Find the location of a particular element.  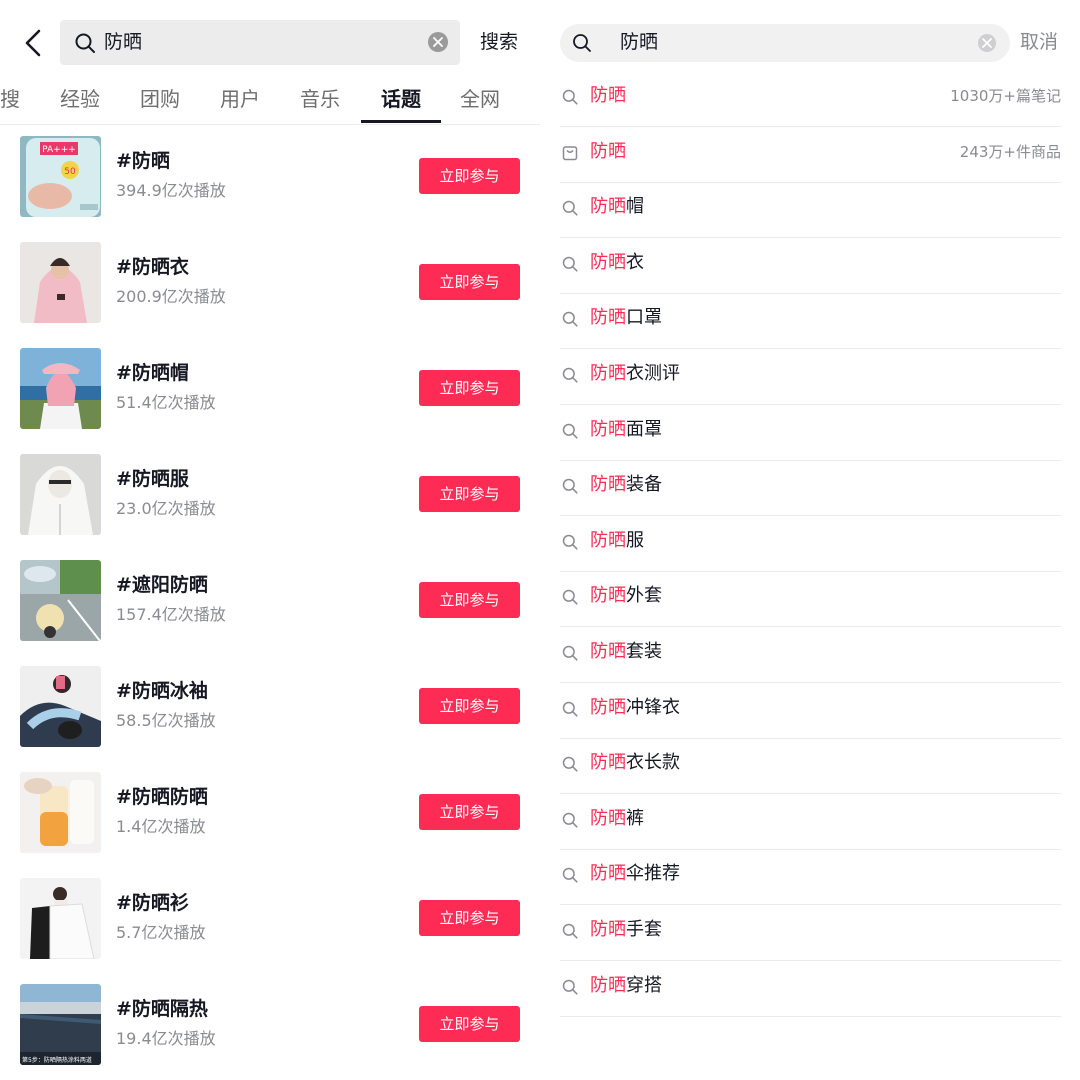

suggestion-item: 防晒套装 is located at coordinates (810, 654).